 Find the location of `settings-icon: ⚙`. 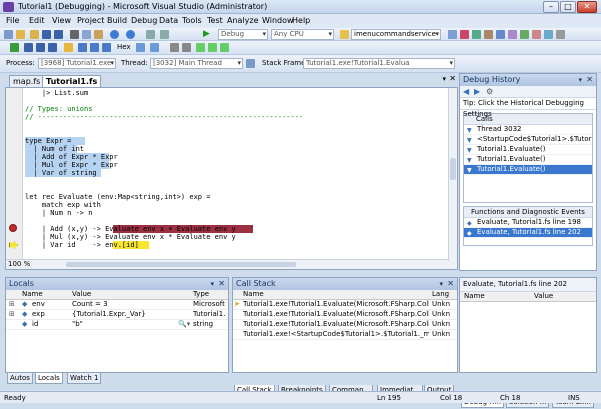

settings-icon: ⚙ is located at coordinates (489, 91).